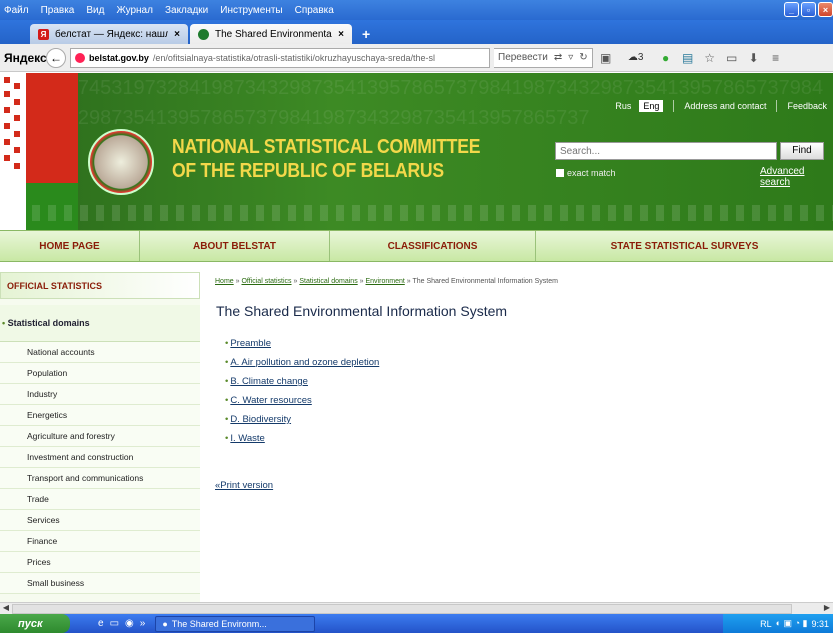 The height and width of the screenshot is (633, 833). I want to click on scrollbar-thumb, so click(402, 609).